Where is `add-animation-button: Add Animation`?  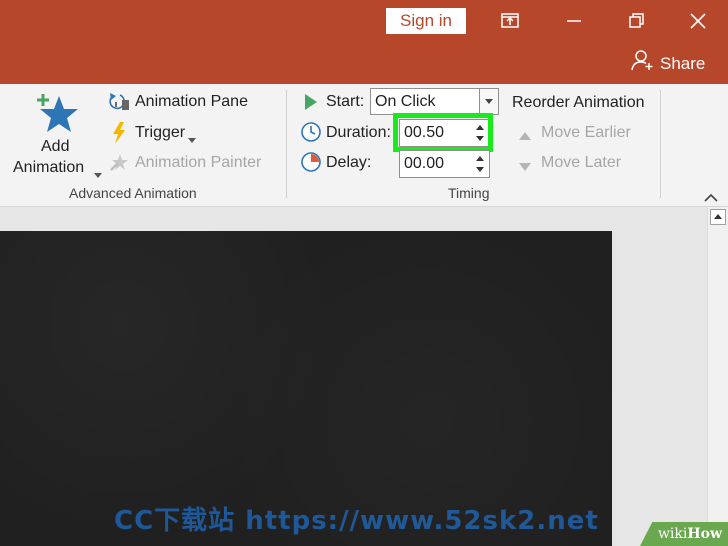 add-animation-button: Add Animation is located at coordinates (56, 135).